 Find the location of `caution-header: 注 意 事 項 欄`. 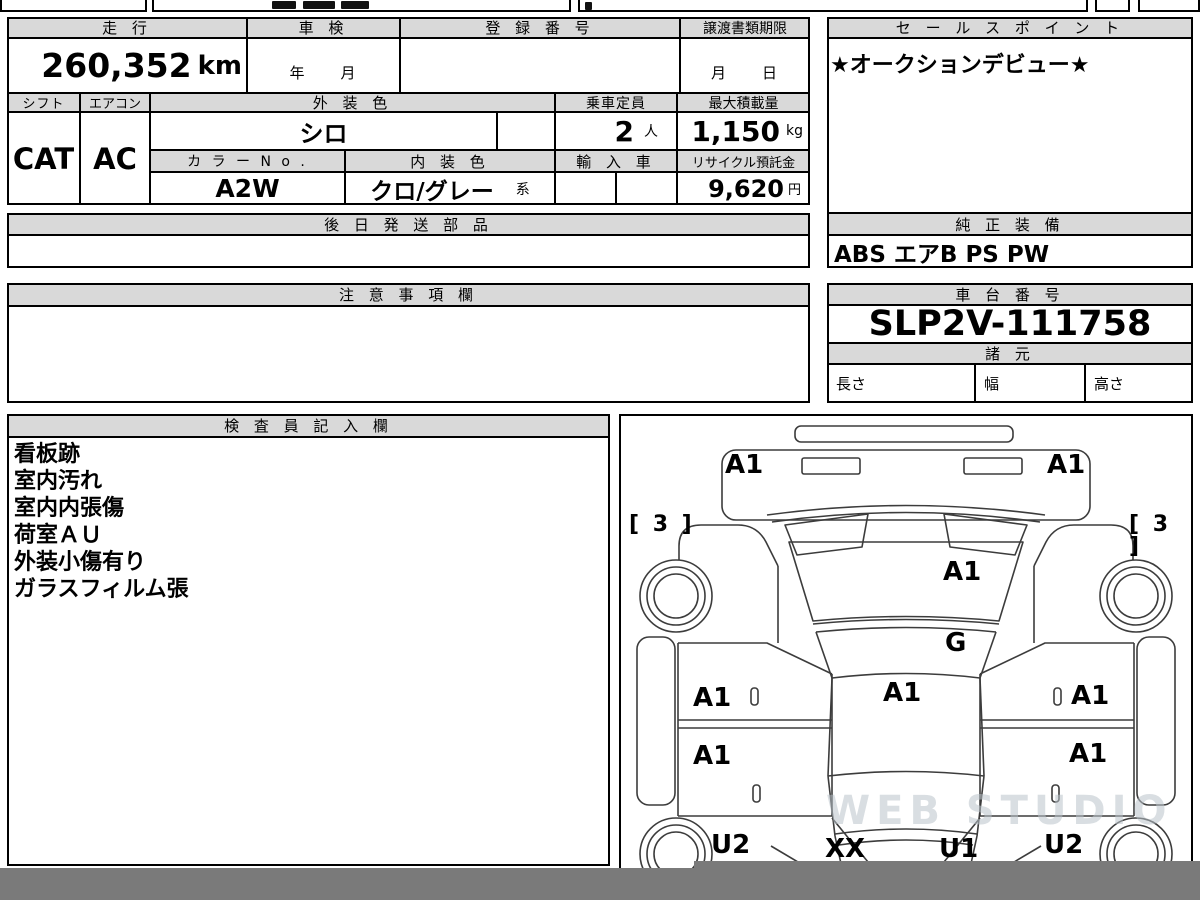

caution-header: 注 意 事 項 欄 is located at coordinates (408, 294).